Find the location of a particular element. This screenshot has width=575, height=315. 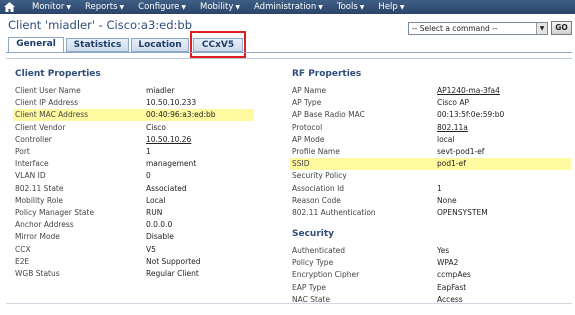

property-value: RUN is located at coordinates (154, 212).